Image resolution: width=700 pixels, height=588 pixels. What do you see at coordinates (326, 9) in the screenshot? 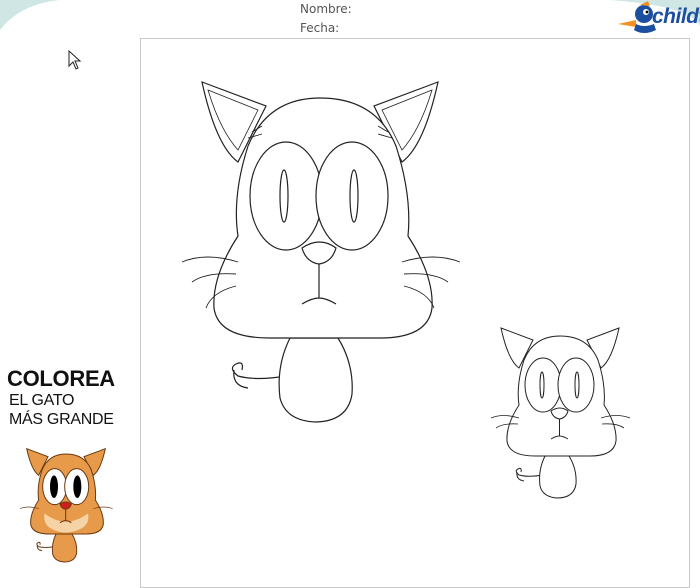
I see `name-label: Nombre:` at bounding box center [326, 9].